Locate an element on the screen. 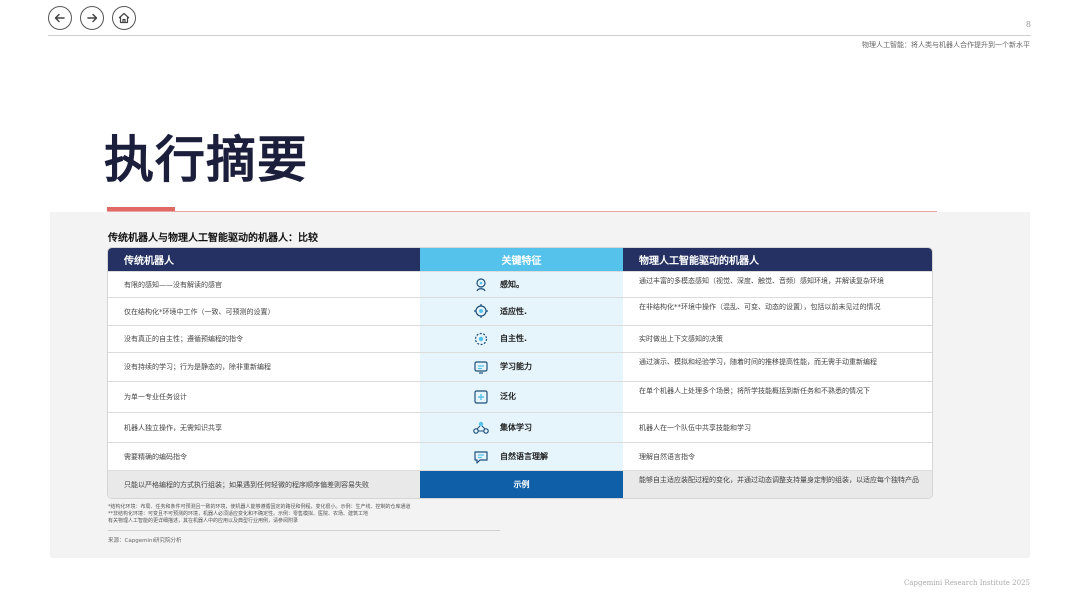 The width and height of the screenshot is (1080, 607). traditional-example-cell: 只能以严格编程的方式执行组装；如果遇到任何轻微的程序顺序偏差则容易失败 is located at coordinates (264, 484).